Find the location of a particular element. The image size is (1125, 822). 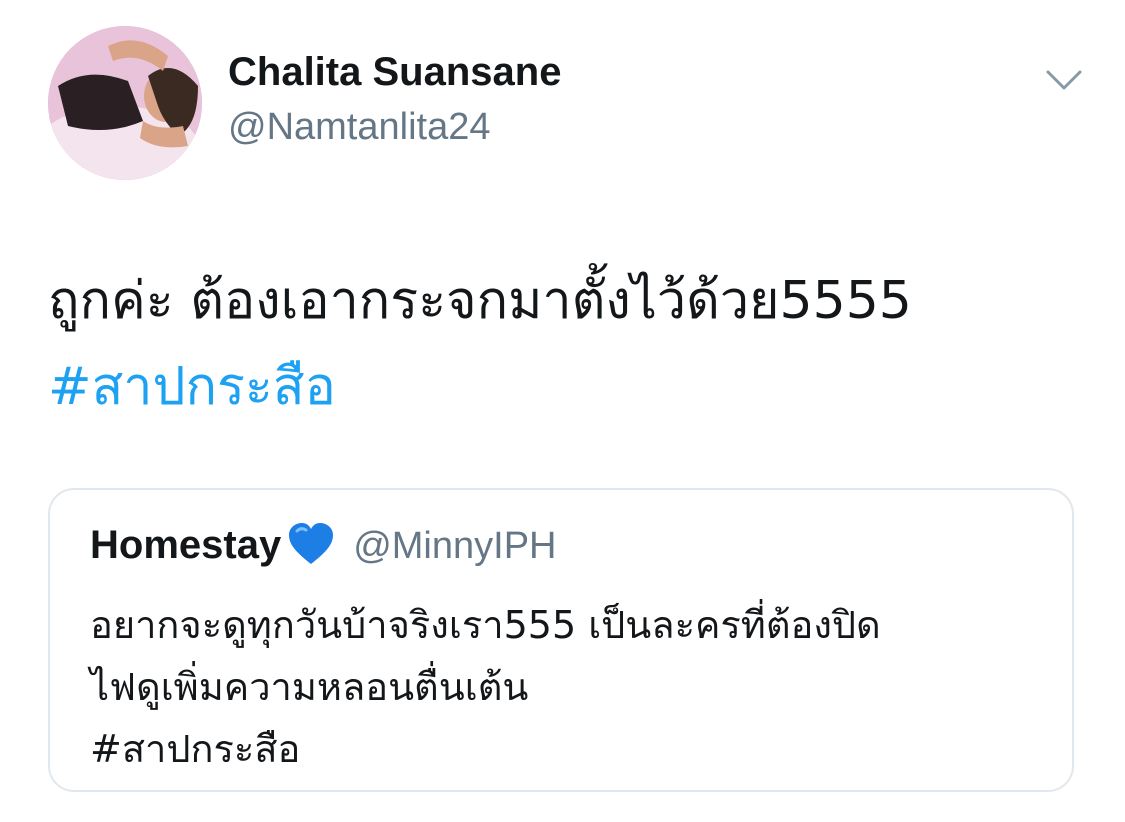

quoted-display-name: Homestay is located at coordinates (186, 545).